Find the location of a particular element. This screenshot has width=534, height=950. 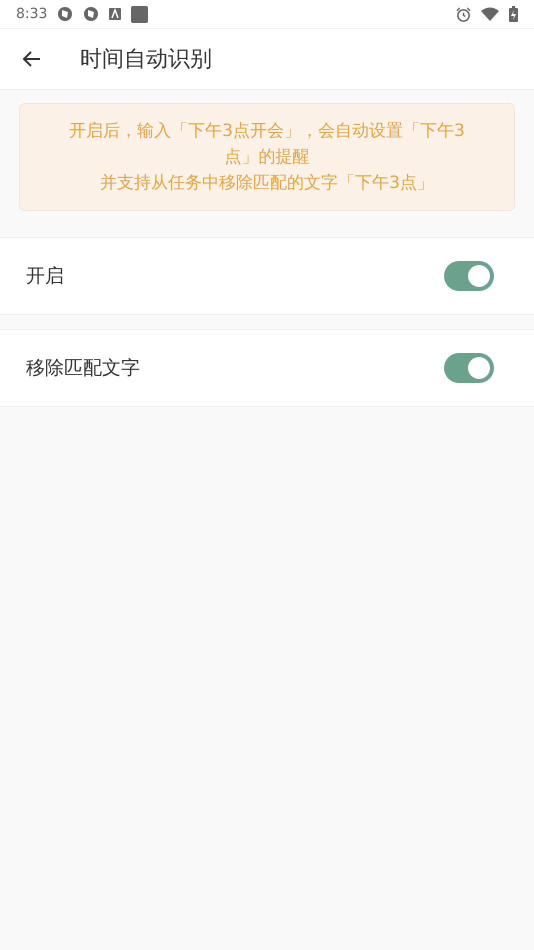

battery-icon is located at coordinates (513, 14).